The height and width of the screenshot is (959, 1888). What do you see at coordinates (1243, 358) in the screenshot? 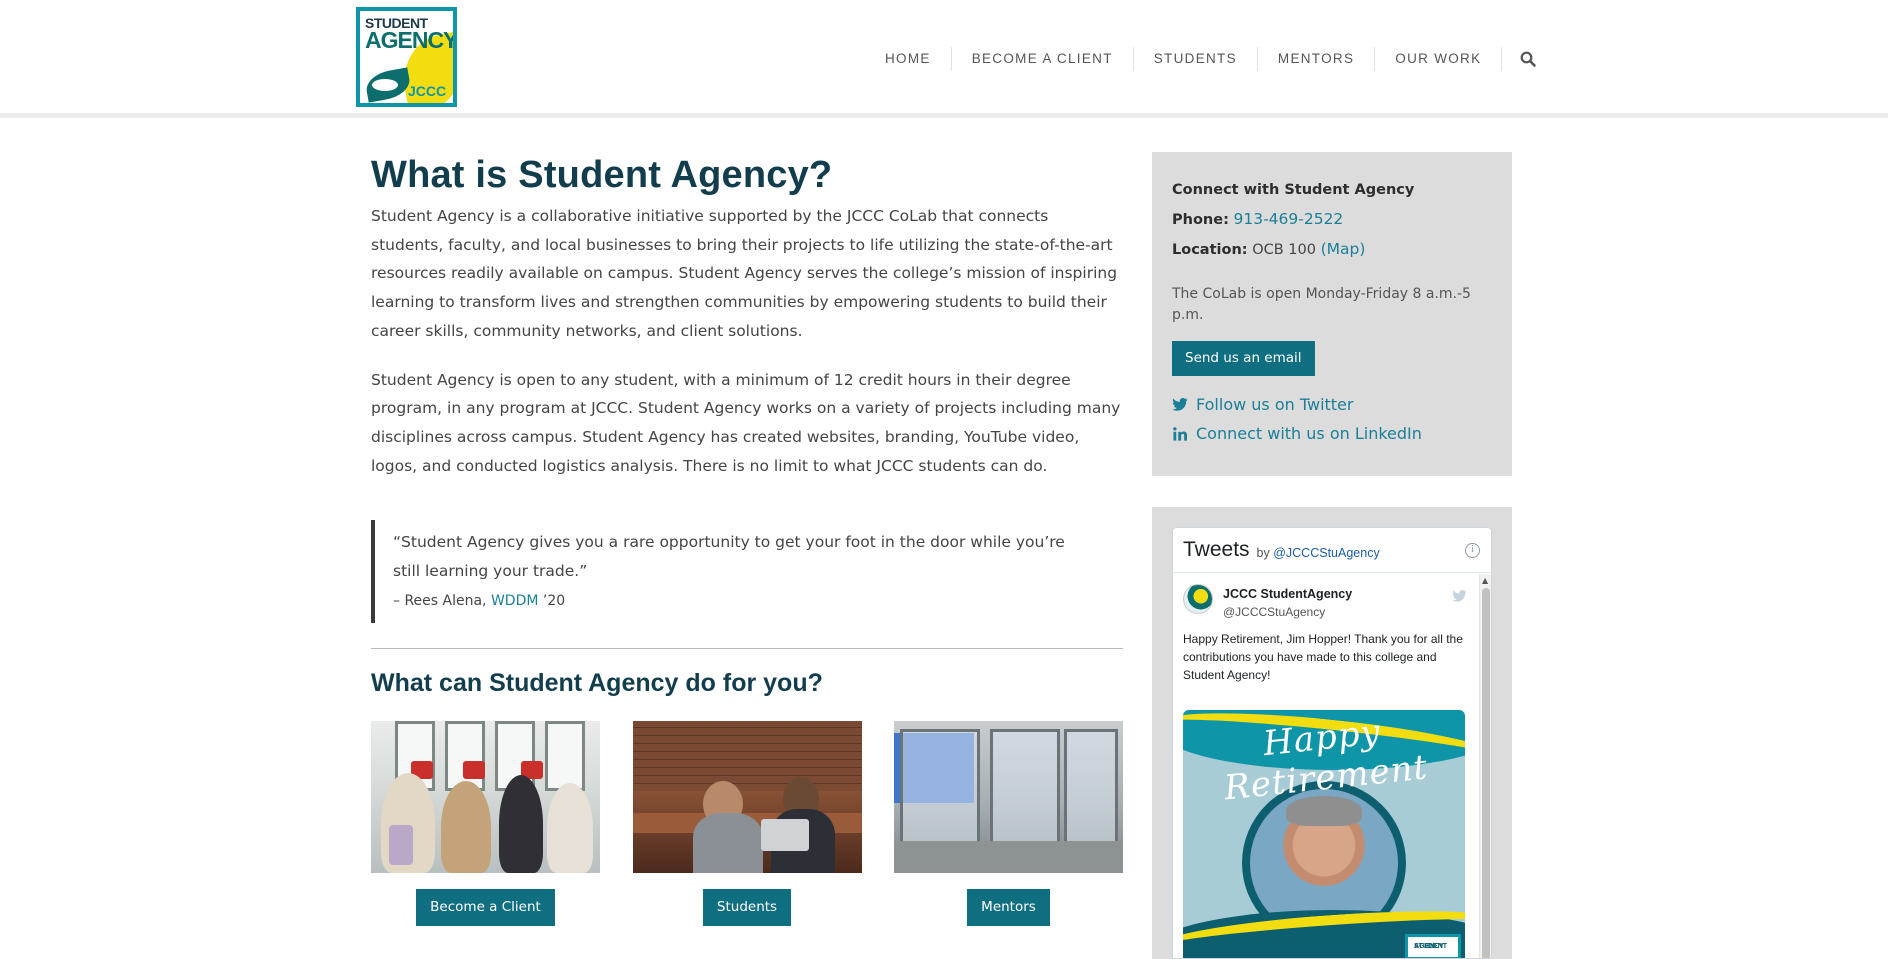
I see `send-email-button: Send us an email` at bounding box center [1243, 358].